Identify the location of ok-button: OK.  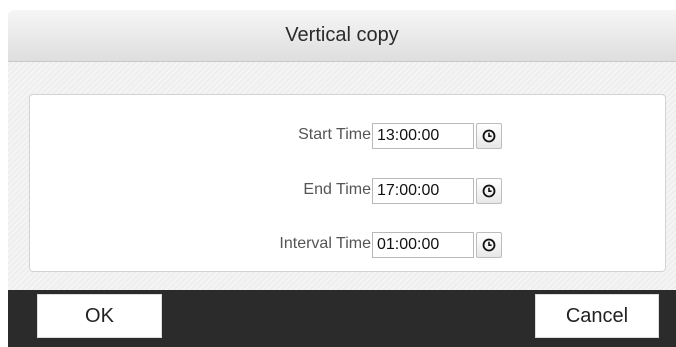
(99, 316).